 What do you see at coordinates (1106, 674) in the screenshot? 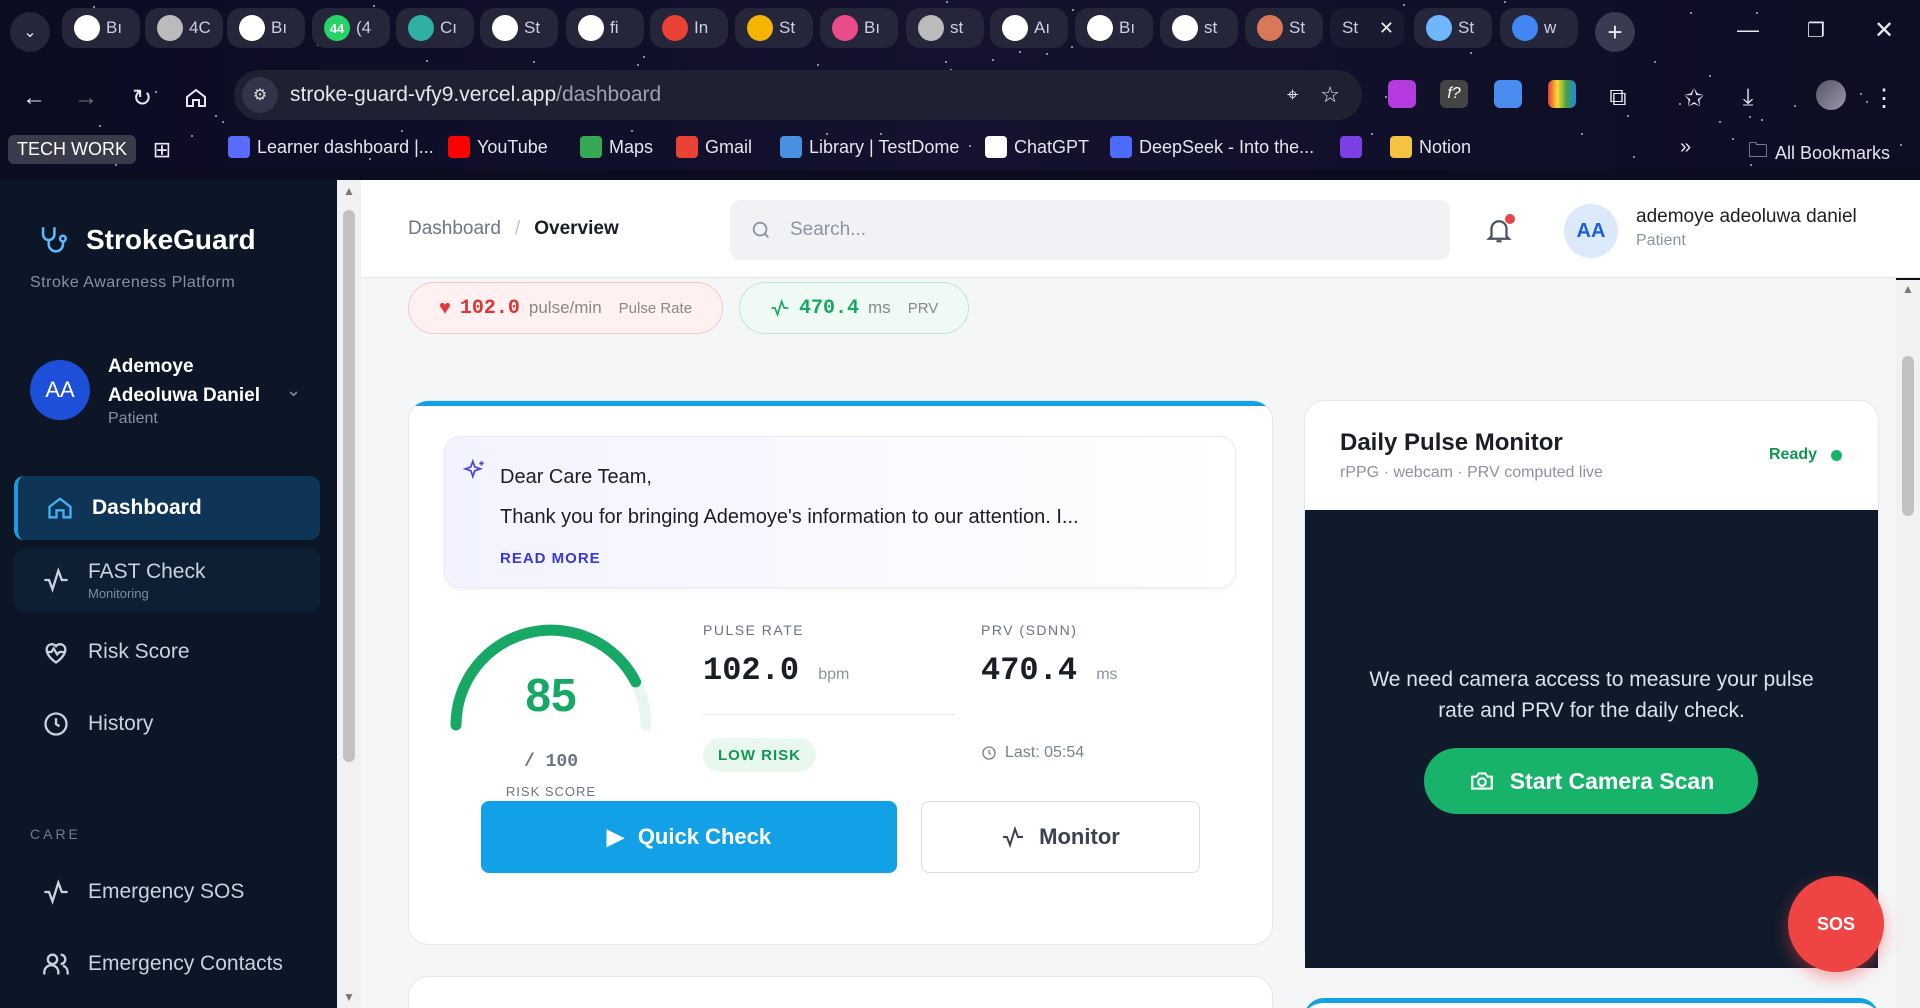
I see `prv-unit: ms` at bounding box center [1106, 674].